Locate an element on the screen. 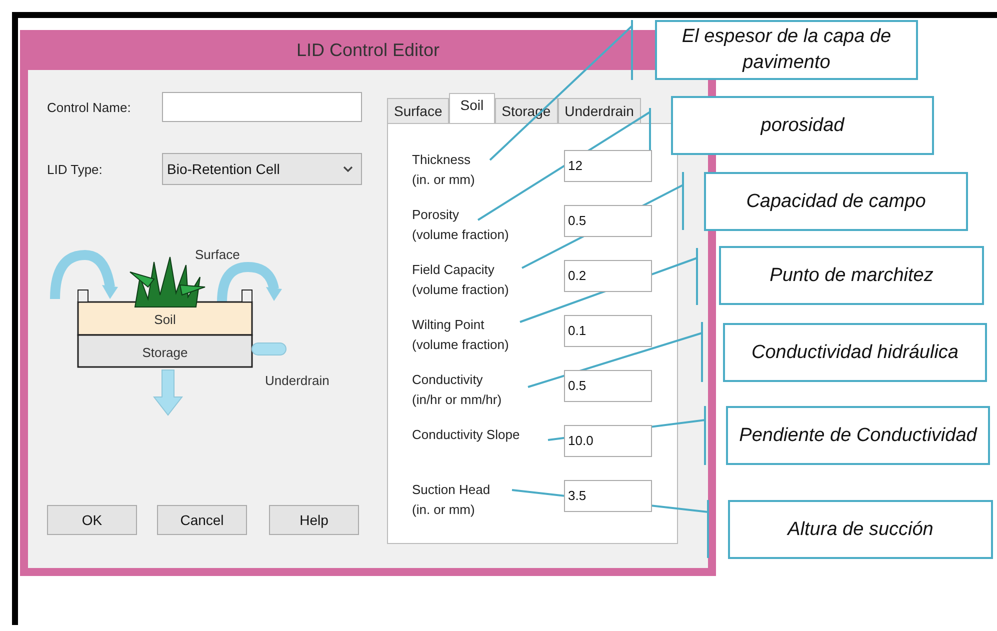 The width and height of the screenshot is (997, 631). control-name-label: Control Name: is located at coordinates (89, 107).